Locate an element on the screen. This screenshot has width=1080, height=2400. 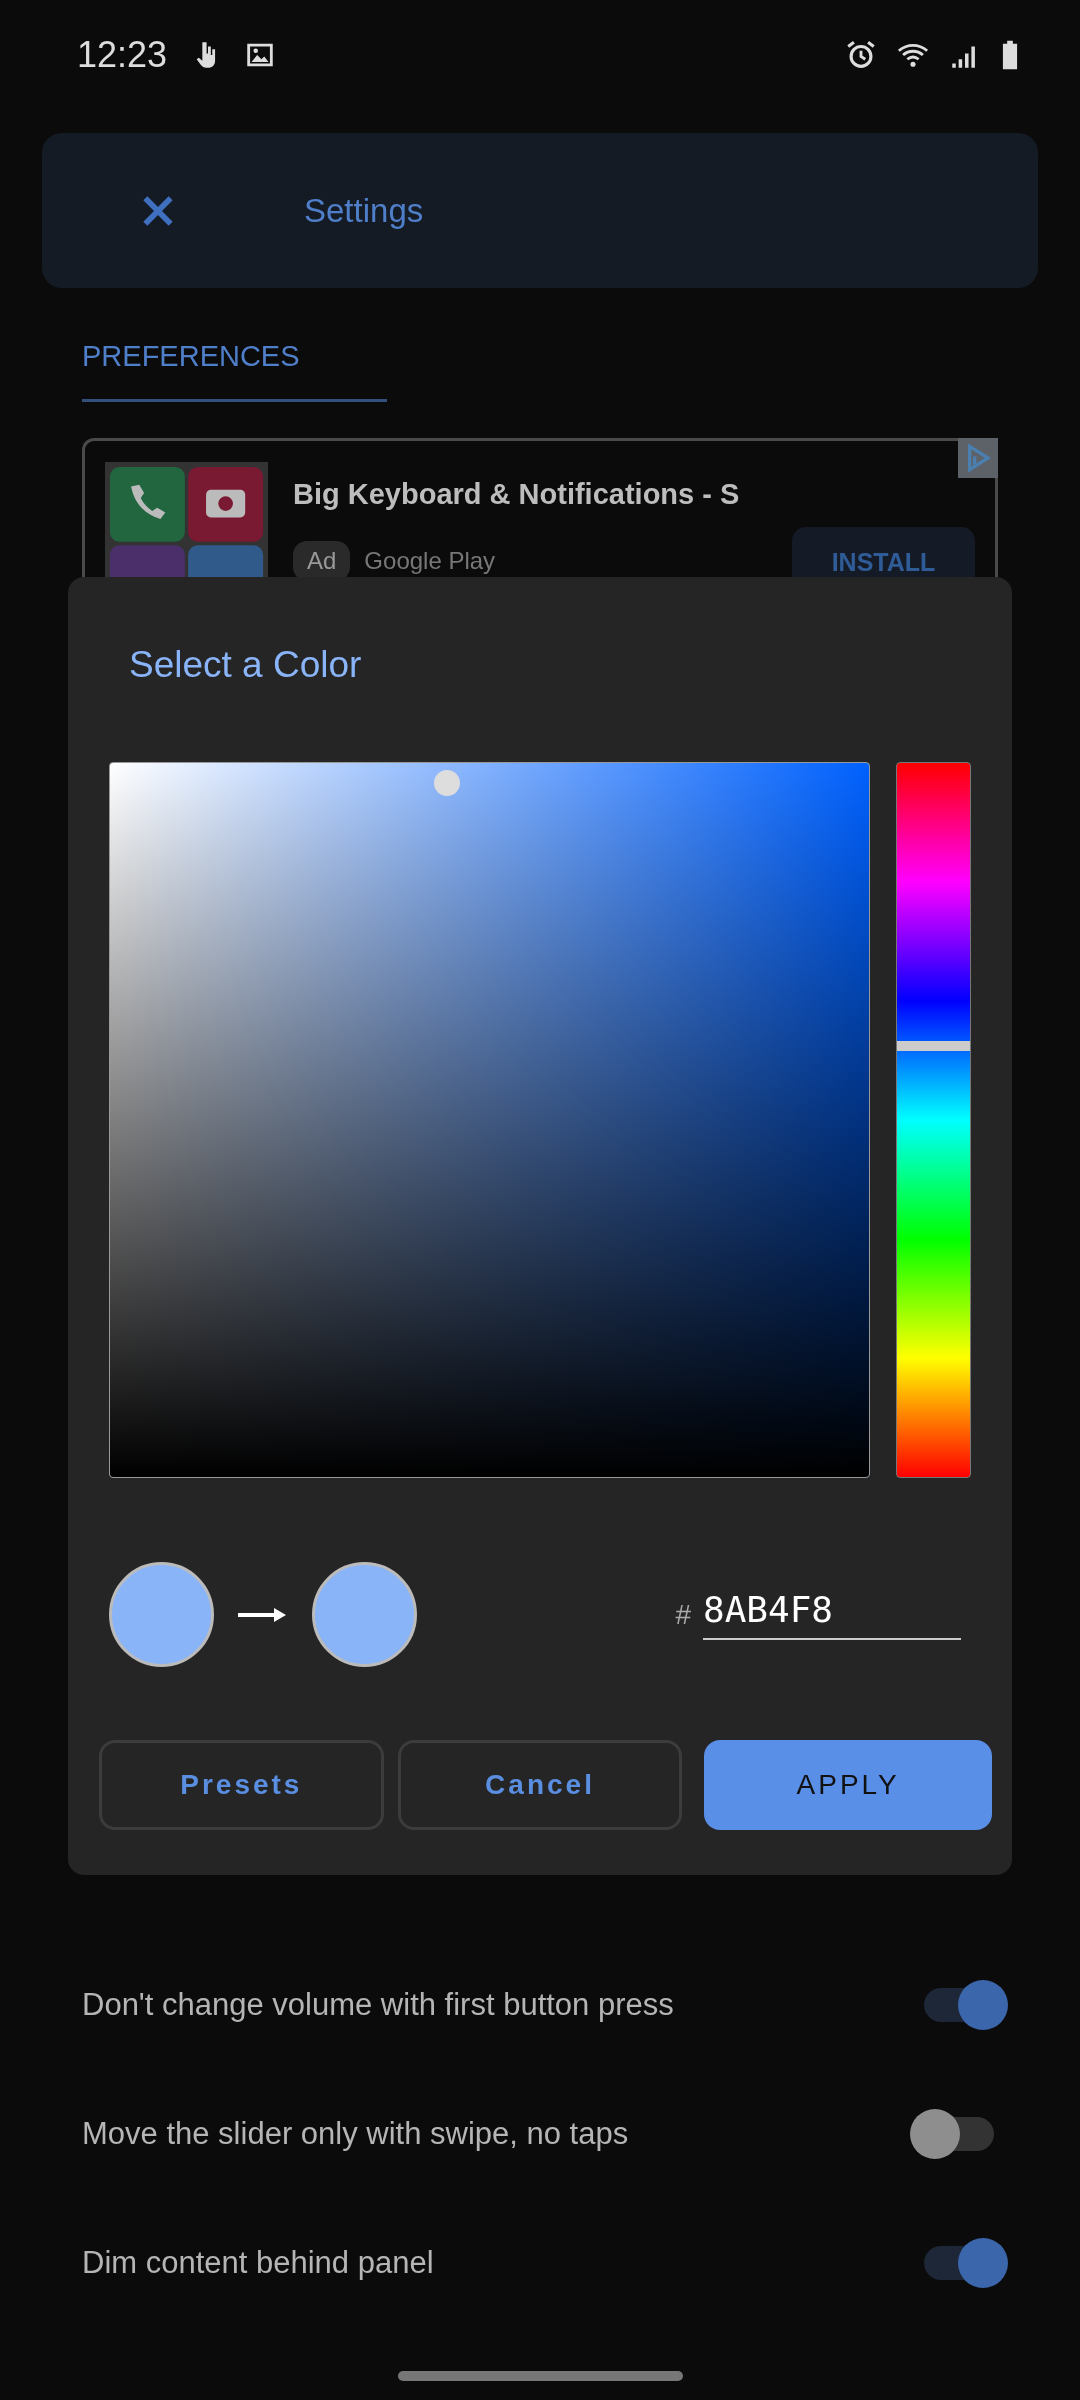
apply-button: APPLY is located at coordinates (848, 1785).